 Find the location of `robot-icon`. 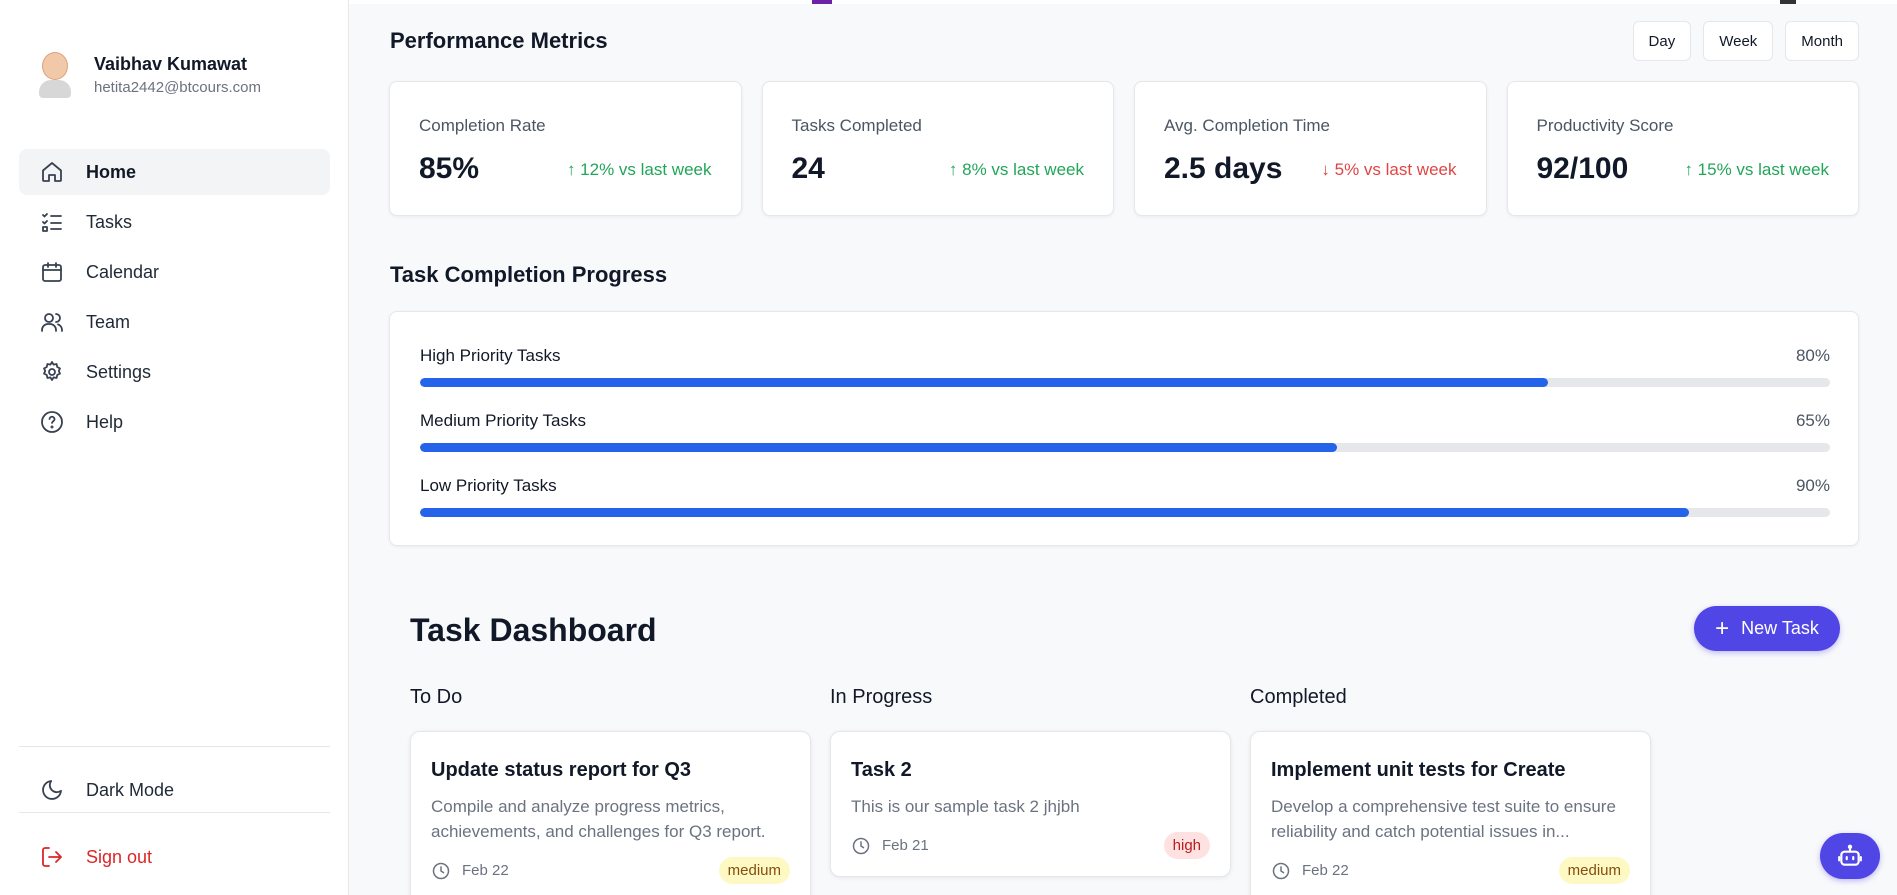

robot-icon is located at coordinates (1850, 855).